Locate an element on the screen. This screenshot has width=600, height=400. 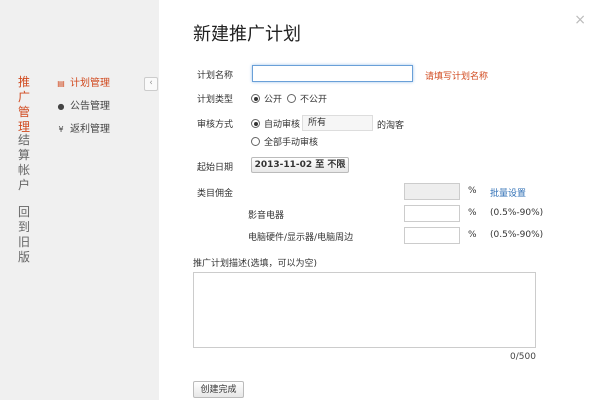
plan-name-label: 计划名称 is located at coordinates (215, 76).